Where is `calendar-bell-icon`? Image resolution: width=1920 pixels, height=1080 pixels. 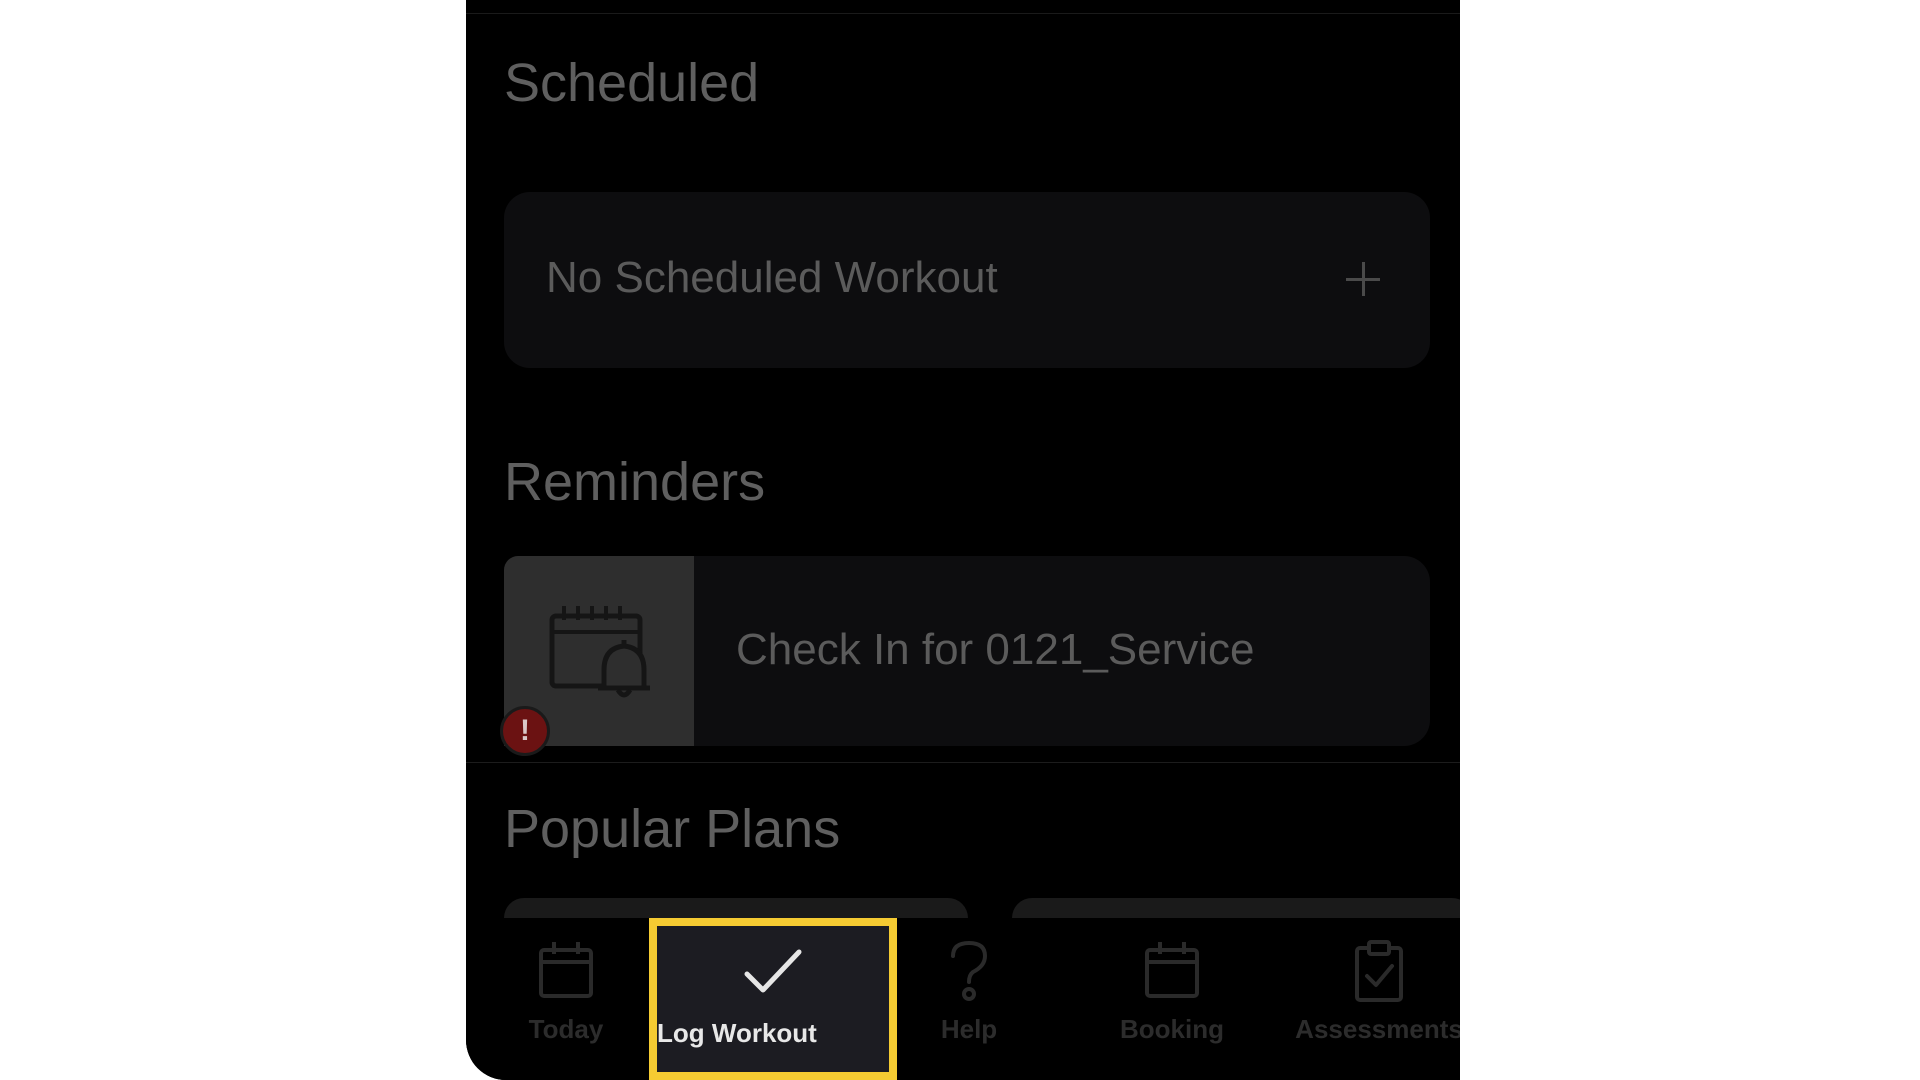 calendar-bell-icon is located at coordinates (599, 652).